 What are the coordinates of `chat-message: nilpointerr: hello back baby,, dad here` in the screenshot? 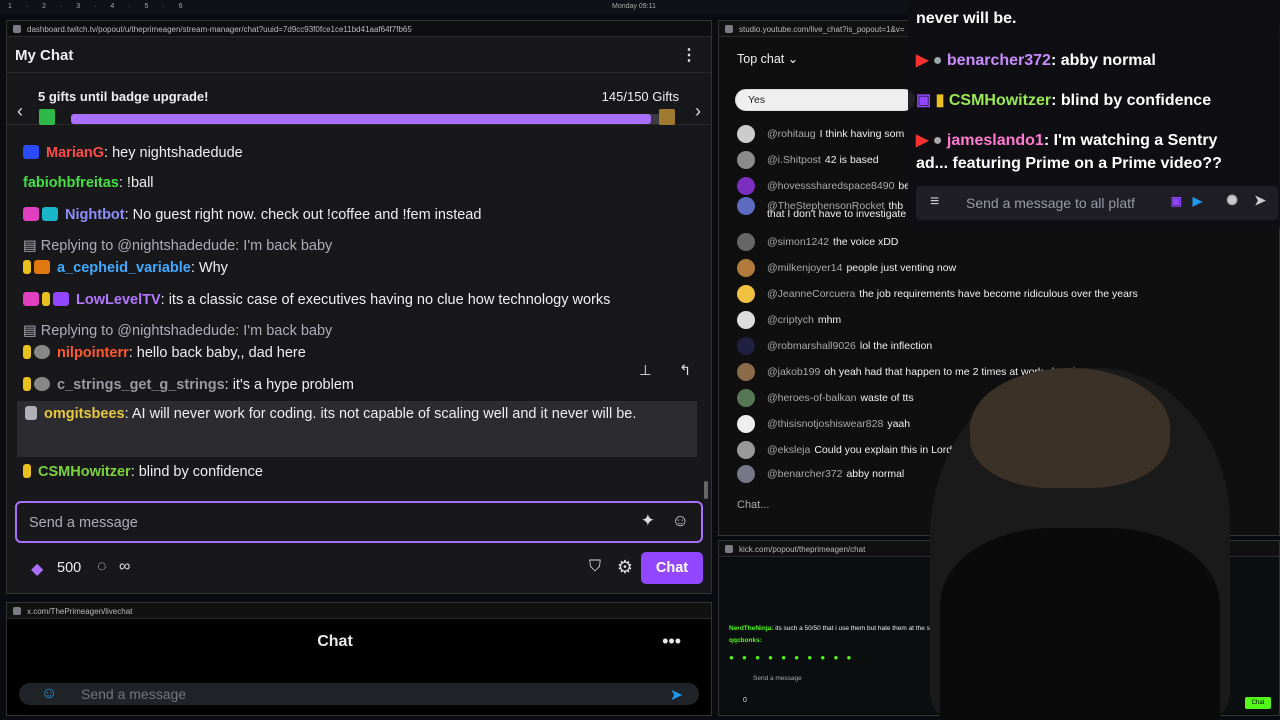 It's located at (363, 353).